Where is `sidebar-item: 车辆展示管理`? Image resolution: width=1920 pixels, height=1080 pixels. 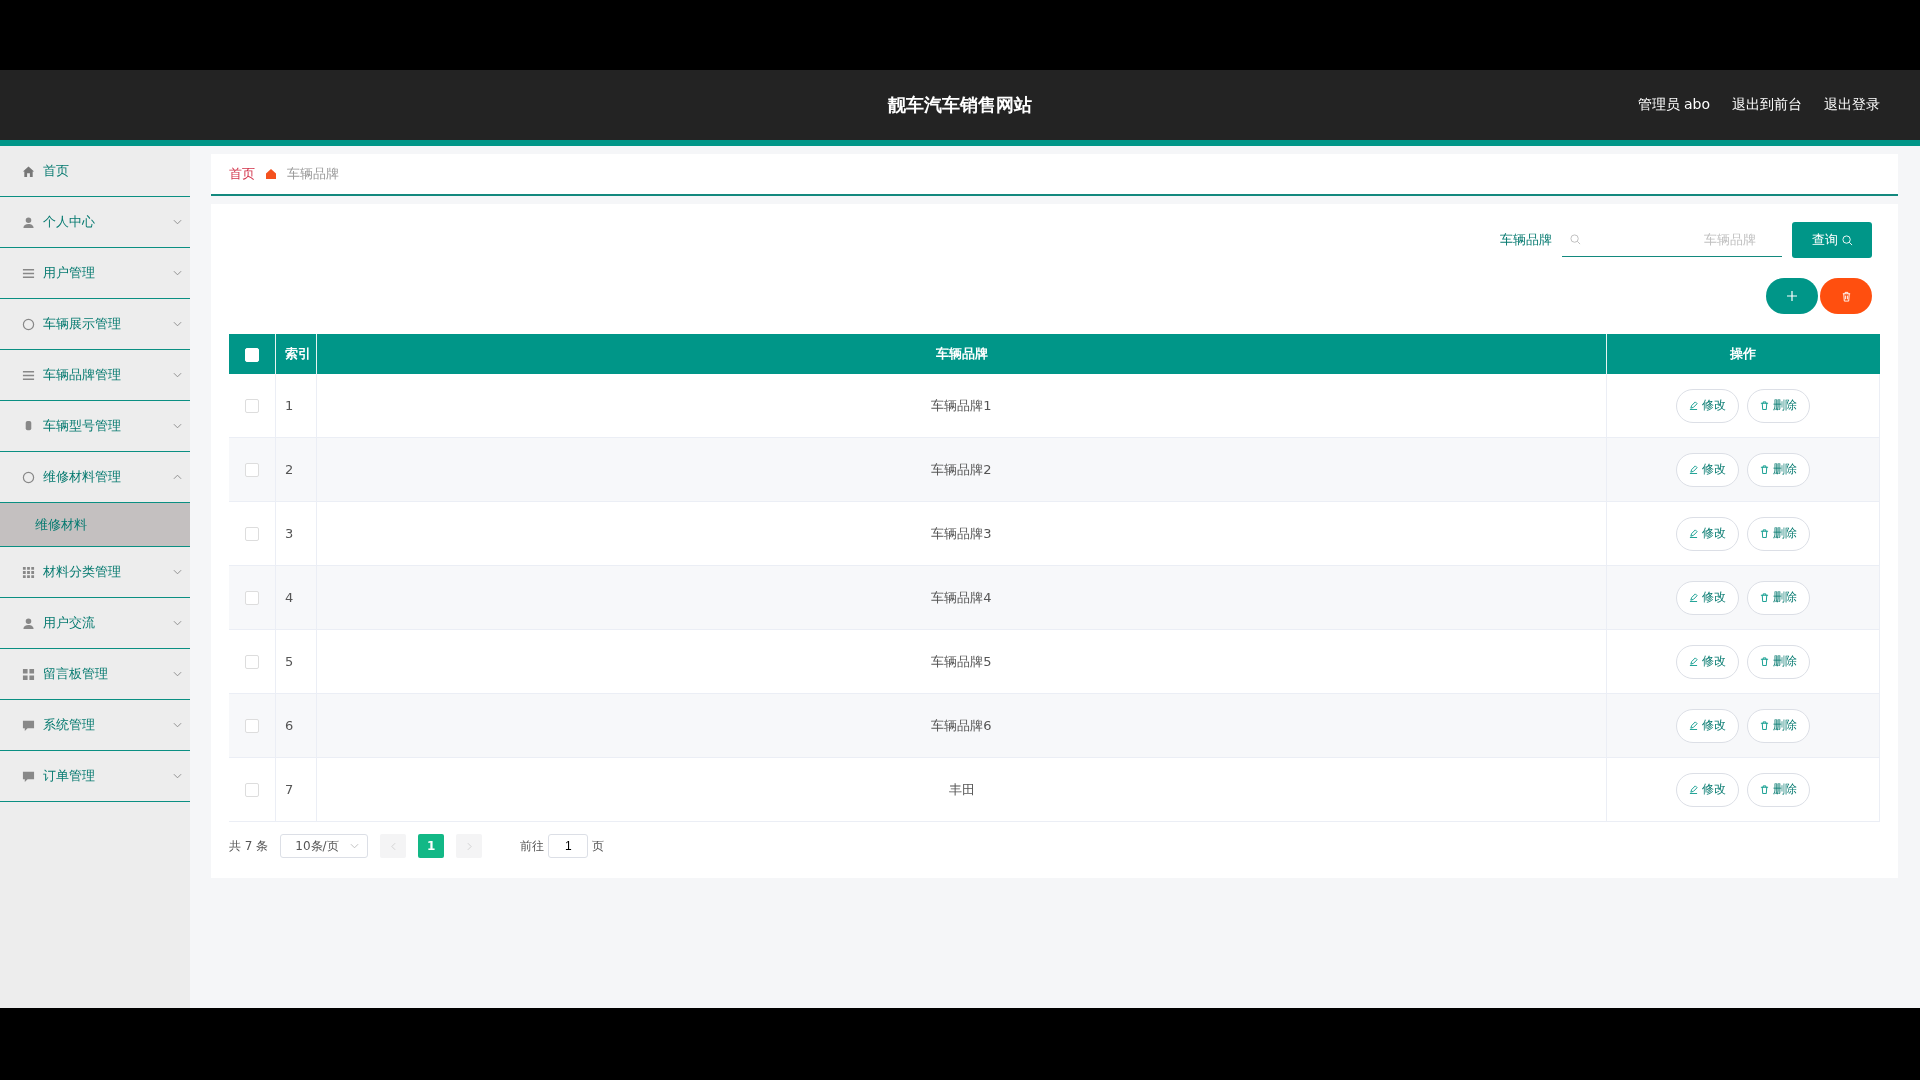 sidebar-item: 车辆展示管理 is located at coordinates (95, 324).